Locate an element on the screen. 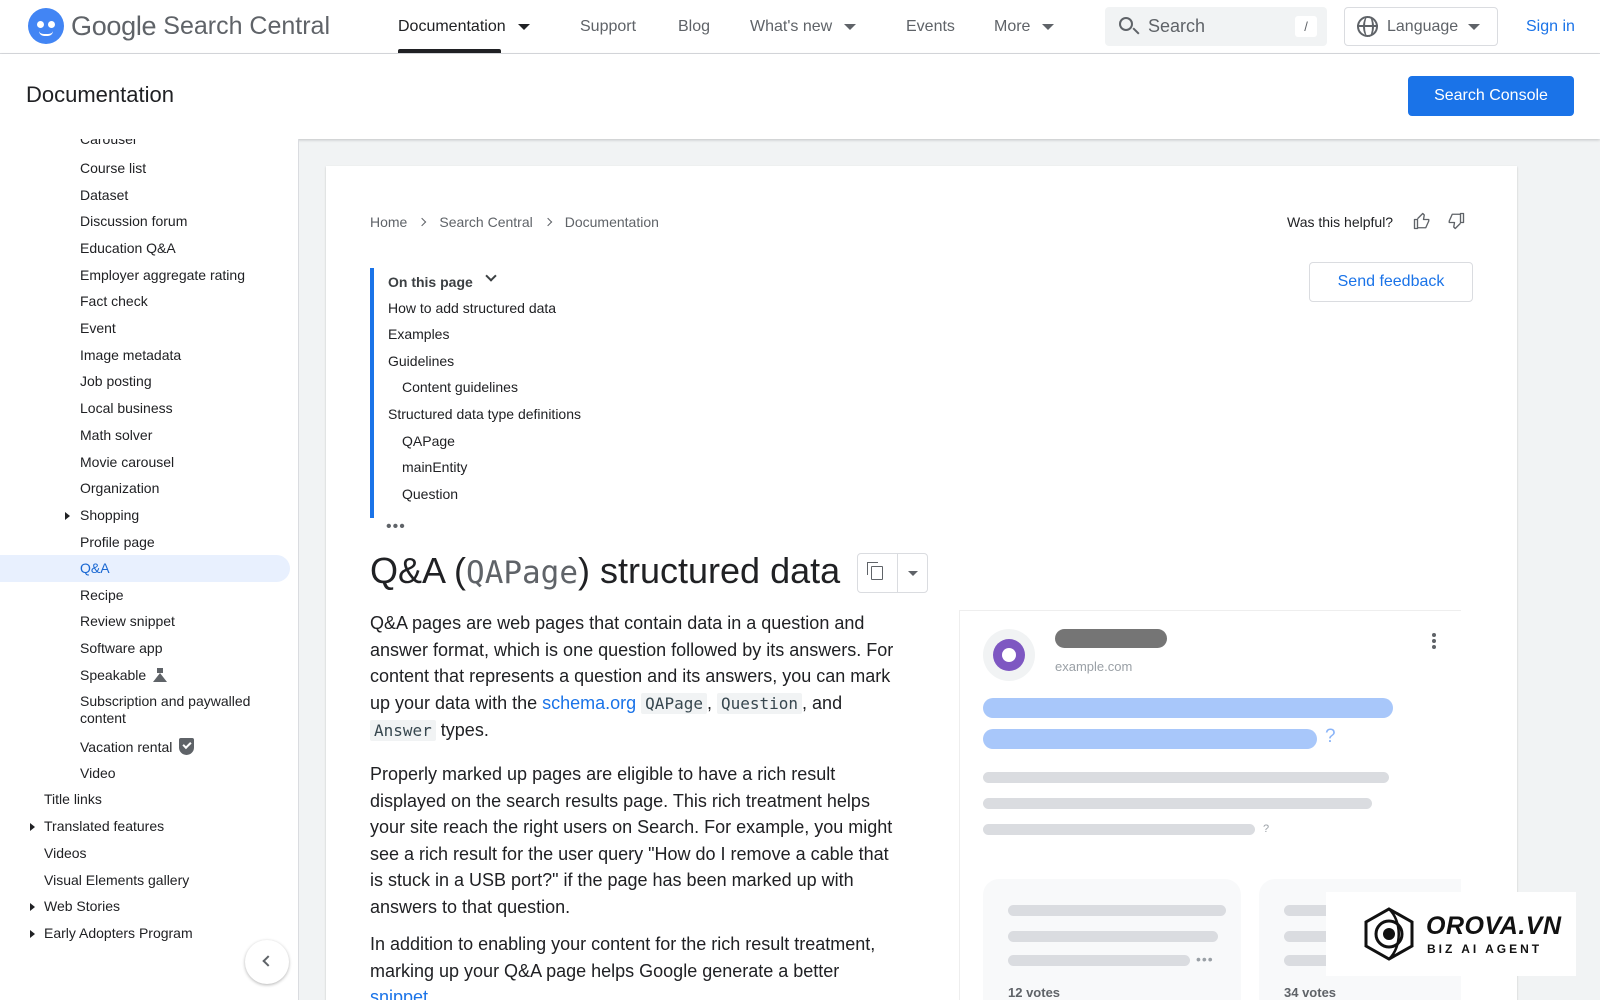  title-placeholder is located at coordinates (1188, 708).